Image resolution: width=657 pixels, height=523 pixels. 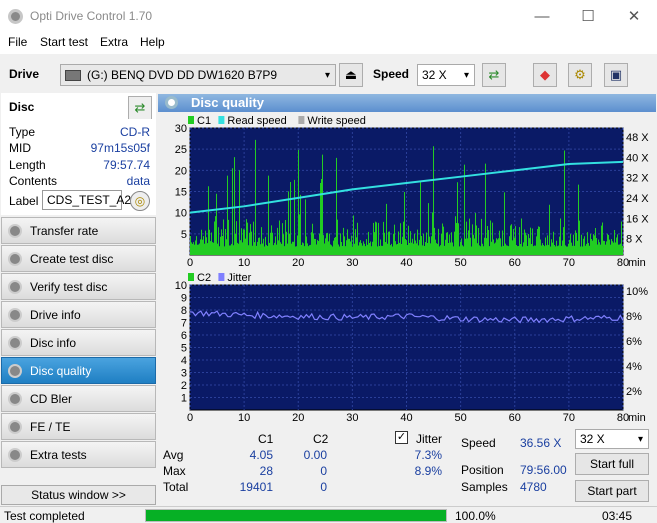 I want to click on c2-avg: 0.00, so click(x=315, y=455).